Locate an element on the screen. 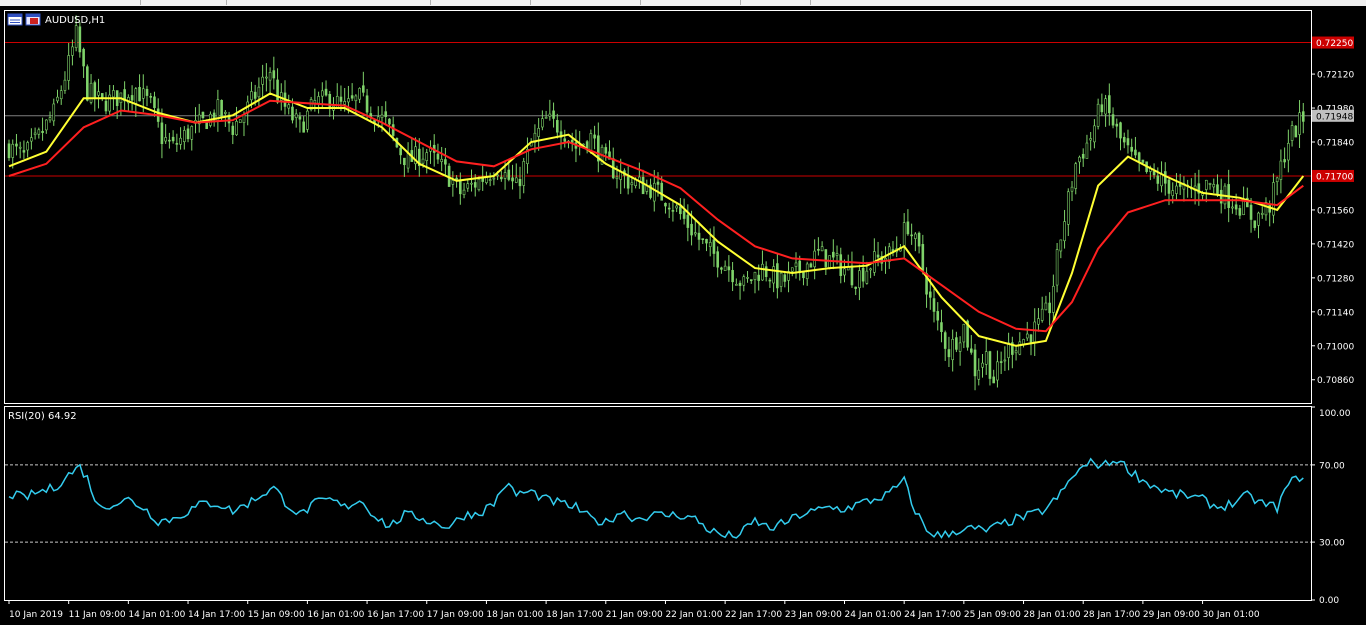 The image size is (1366, 629). time-tick-label: 28 Jan 17:00 is located at coordinates (1111, 615).